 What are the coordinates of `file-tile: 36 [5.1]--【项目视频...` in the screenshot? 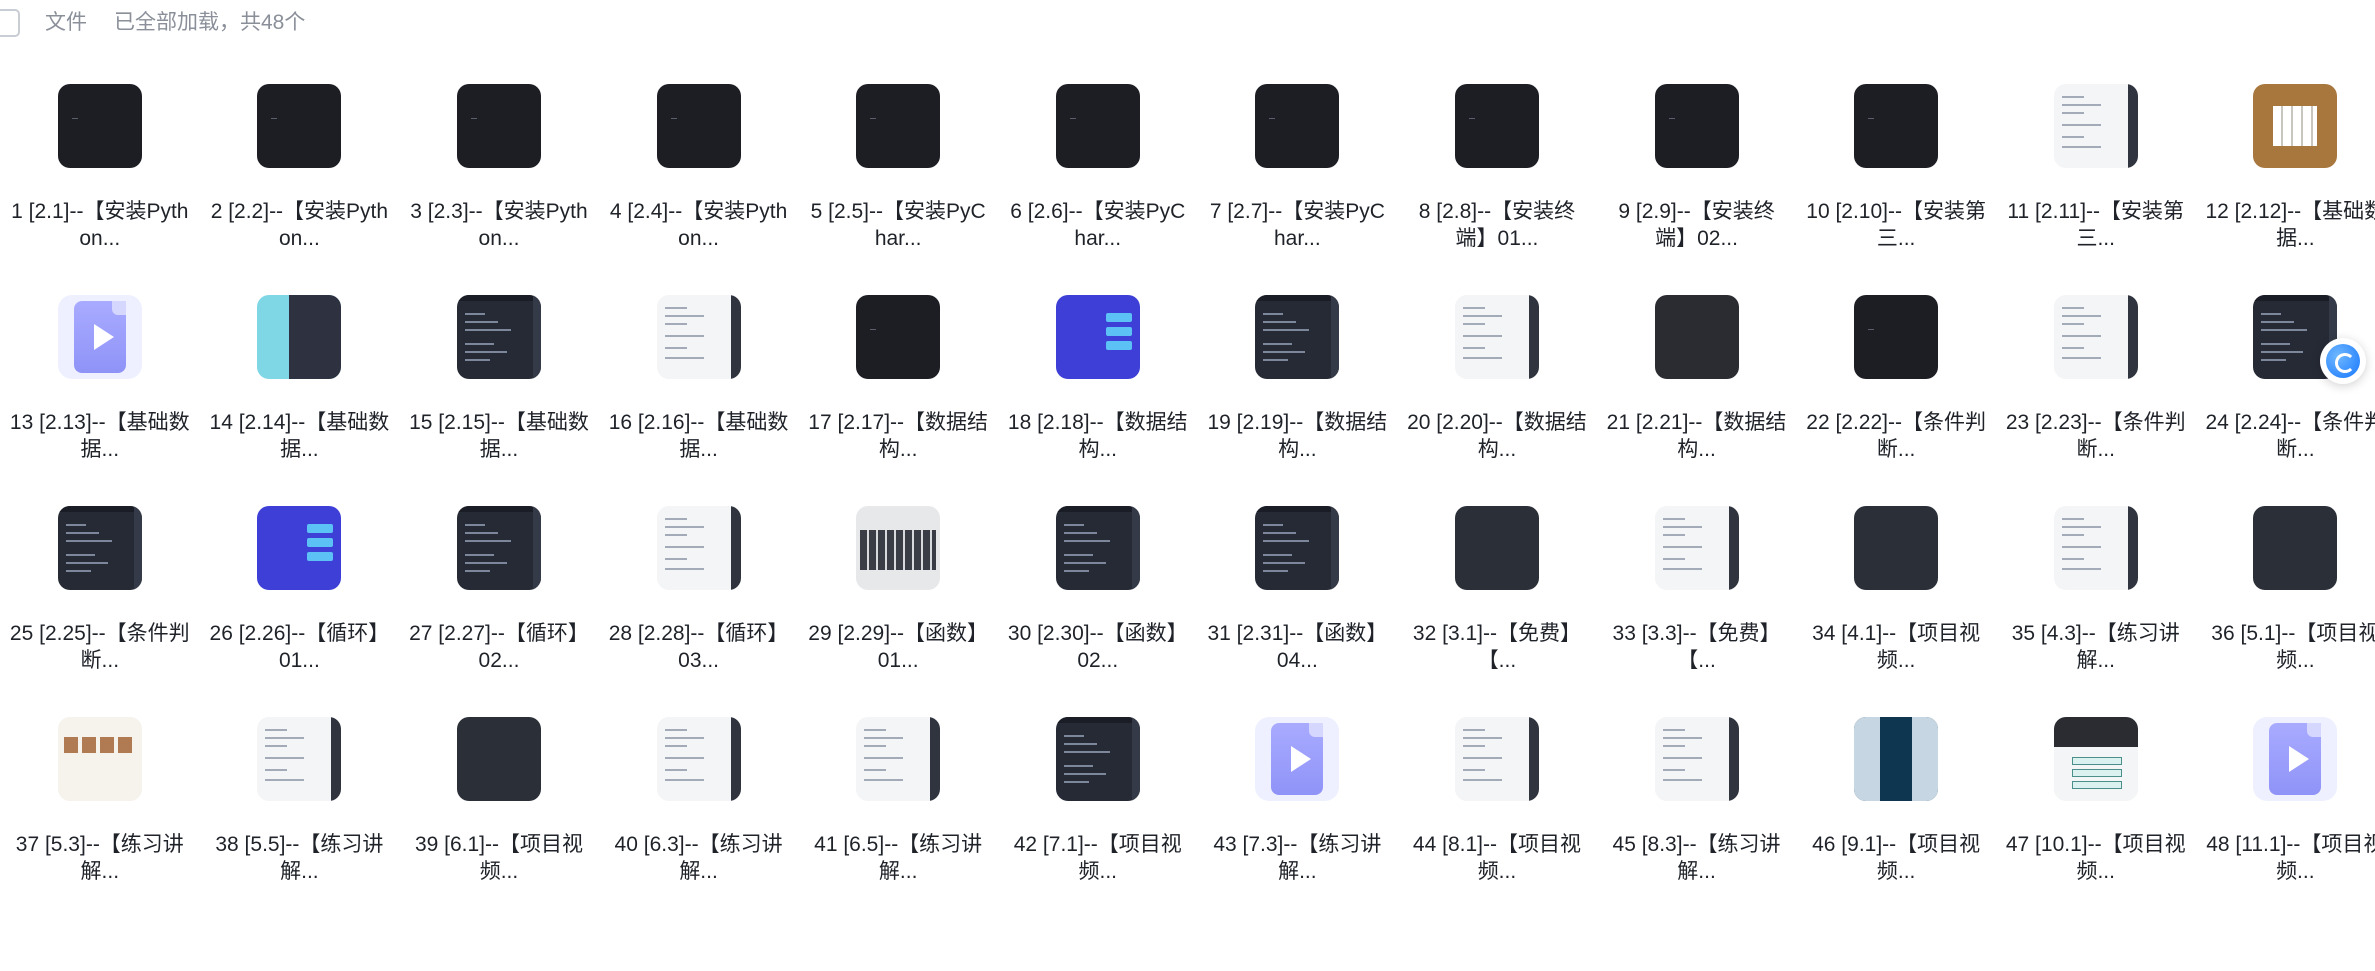 It's located at (2285, 599).